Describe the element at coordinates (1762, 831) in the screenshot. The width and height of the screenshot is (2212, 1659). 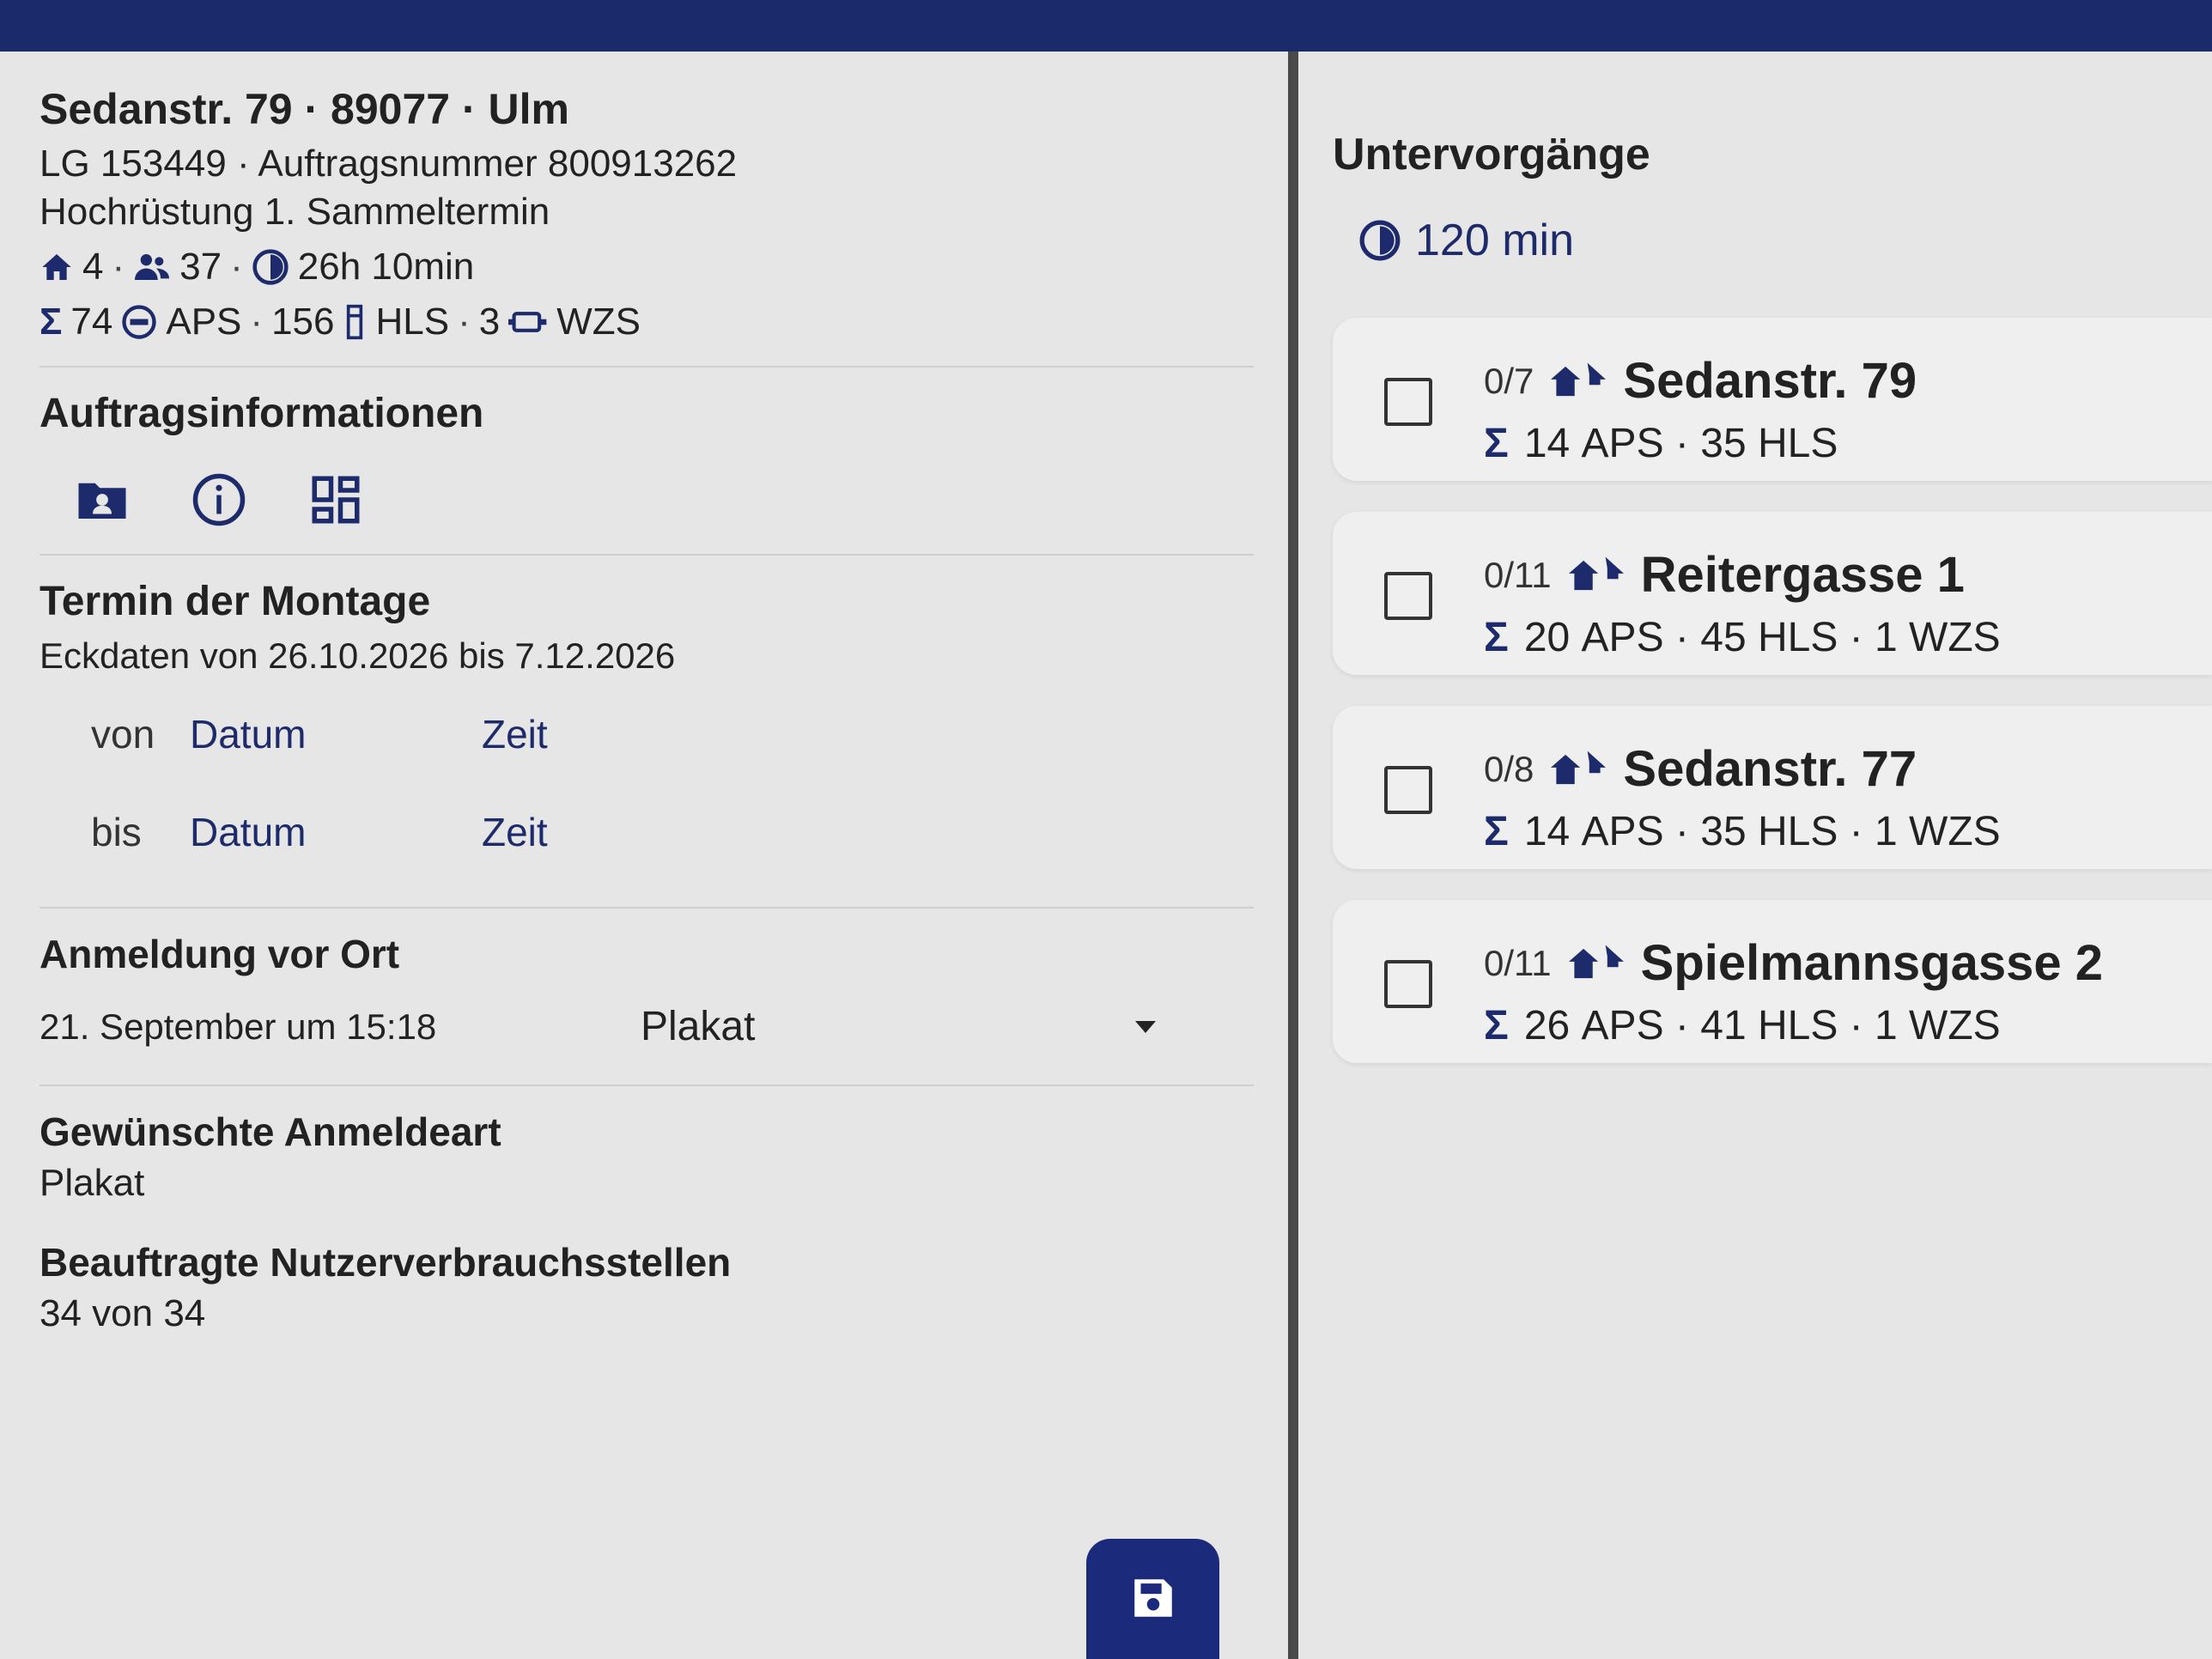
I see `card-summary: 14 APS · 35 HLS · 1 WZS` at that location.